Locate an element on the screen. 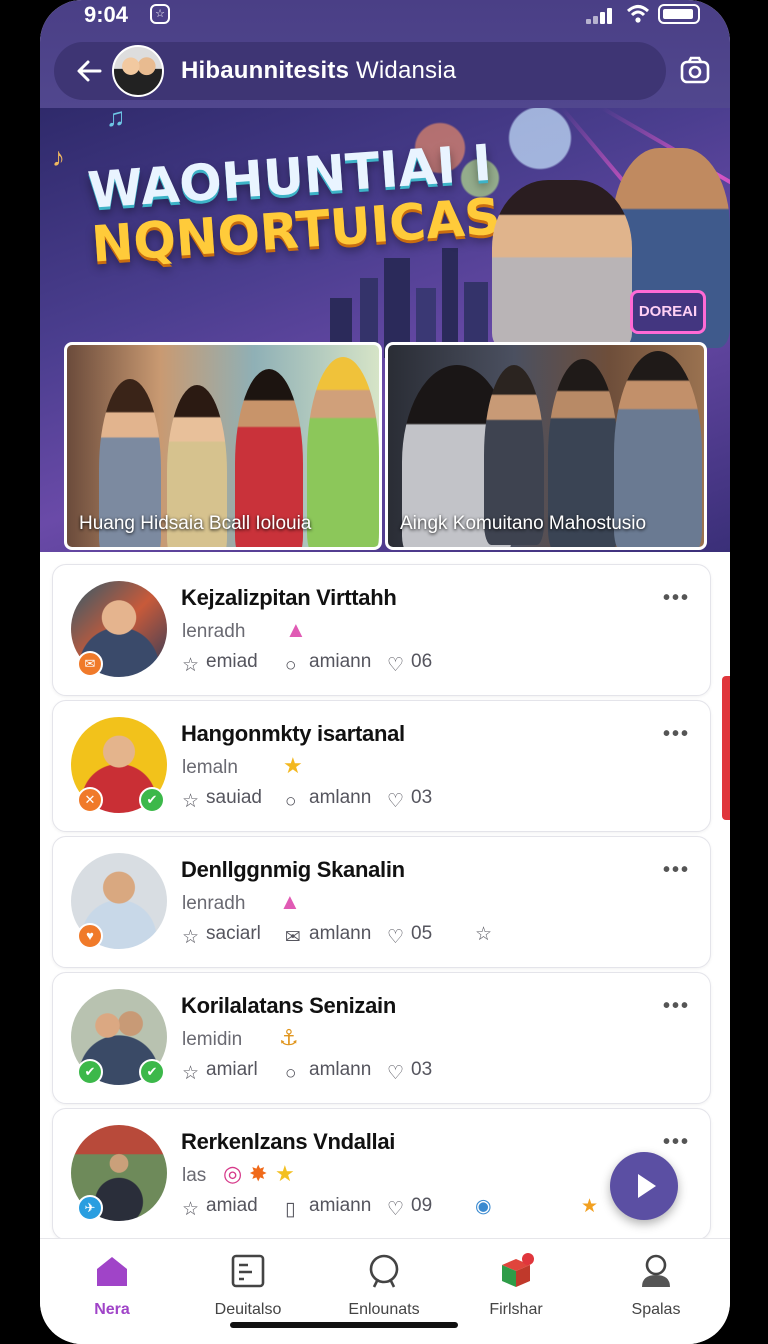  scroll-indicator is located at coordinates (726, 748).